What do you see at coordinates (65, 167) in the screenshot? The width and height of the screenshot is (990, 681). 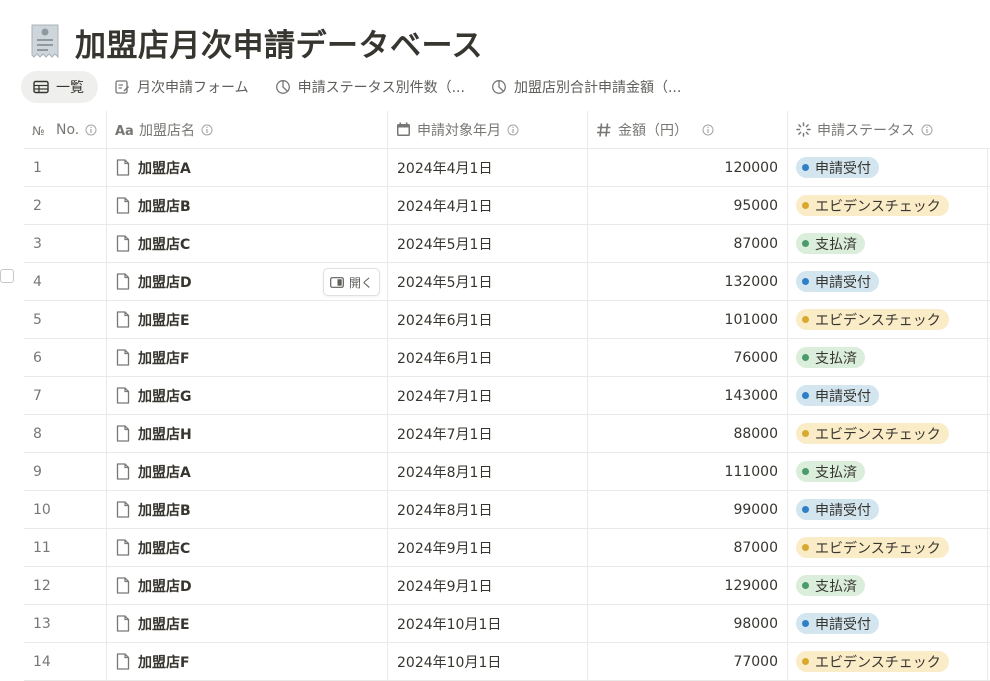 I see `cell-no: 1` at bounding box center [65, 167].